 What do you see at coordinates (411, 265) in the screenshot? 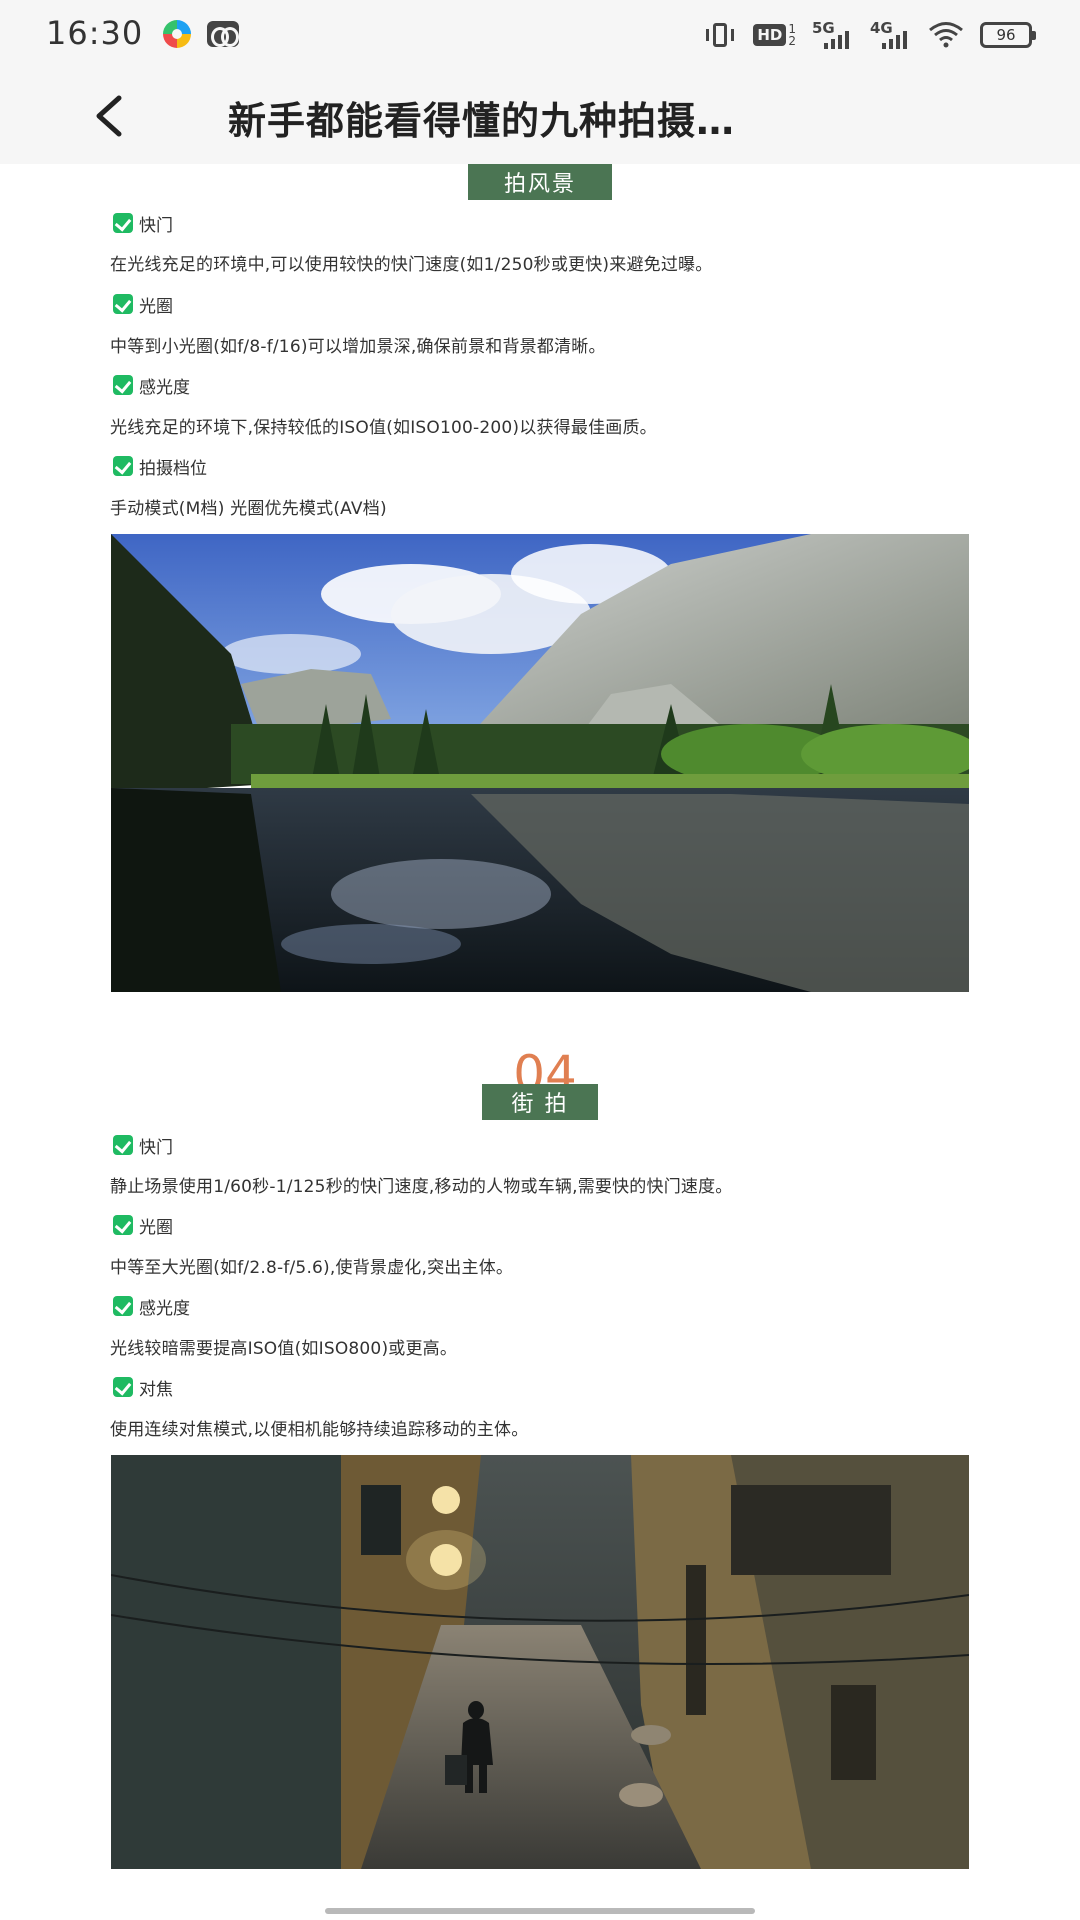
I see `item-description: 在光线充足的环境中,可以使用较快的快门速度(如1/250秒或更快)来避免过曝。` at bounding box center [411, 265].